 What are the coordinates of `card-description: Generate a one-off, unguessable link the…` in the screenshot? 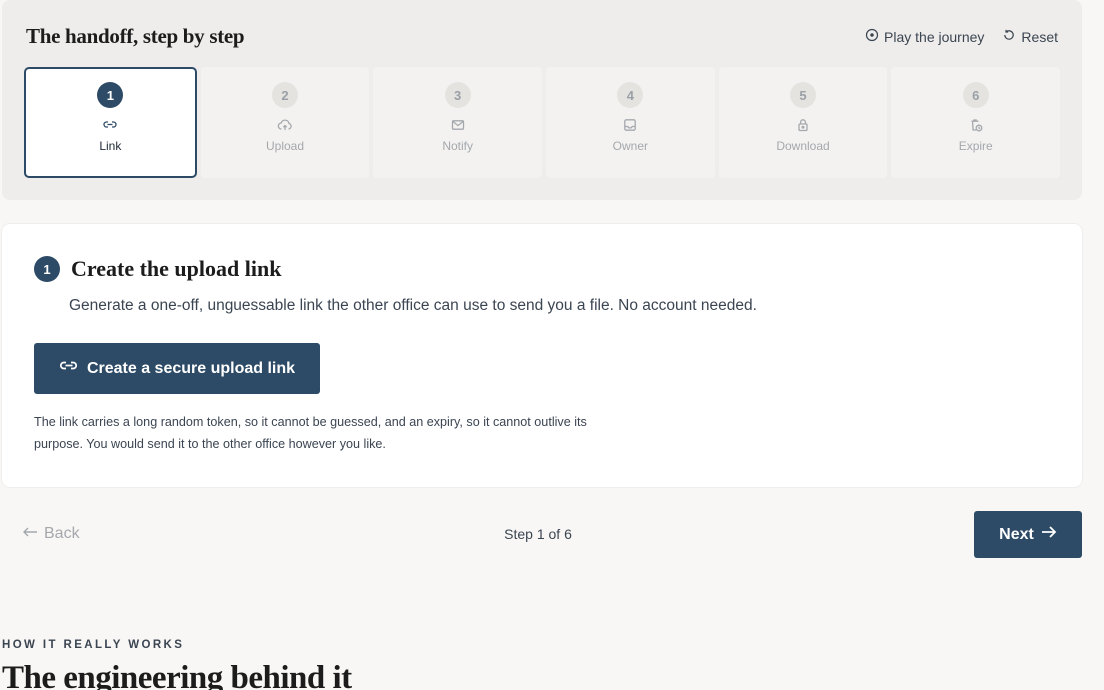 It's located at (413, 305).